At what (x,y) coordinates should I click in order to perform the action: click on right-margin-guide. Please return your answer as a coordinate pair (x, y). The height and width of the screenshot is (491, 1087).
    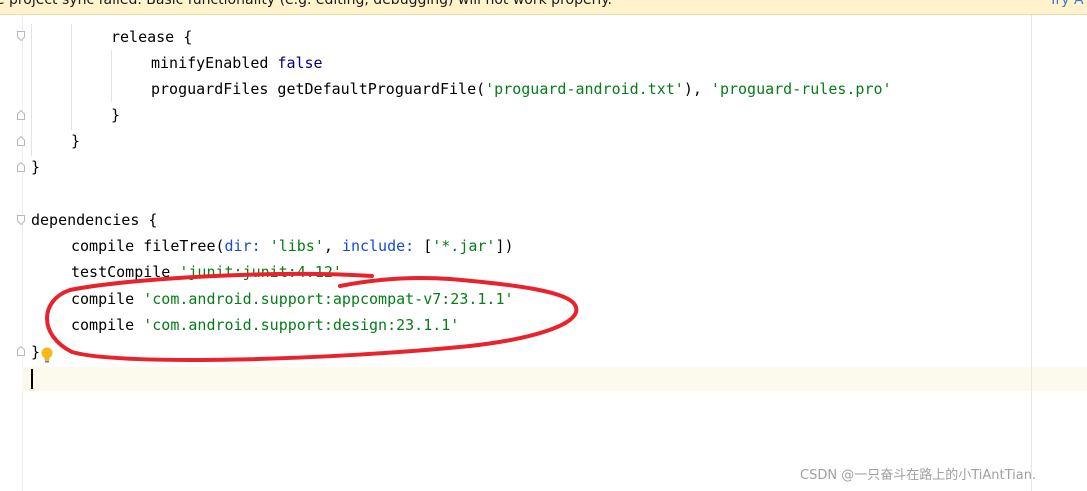
    Looking at the image, I should click on (1031, 253).